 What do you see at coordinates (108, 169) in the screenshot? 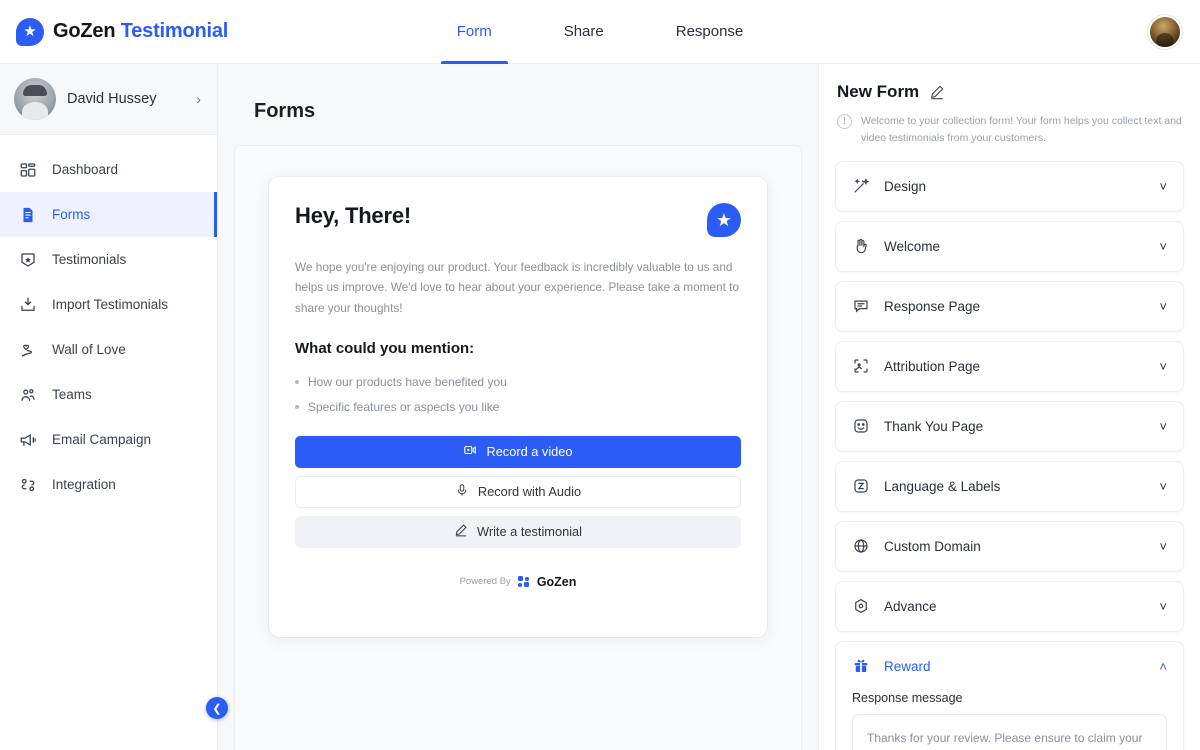
I see `sidebar-item-dashboard: Dashboard` at bounding box center [108, 169].